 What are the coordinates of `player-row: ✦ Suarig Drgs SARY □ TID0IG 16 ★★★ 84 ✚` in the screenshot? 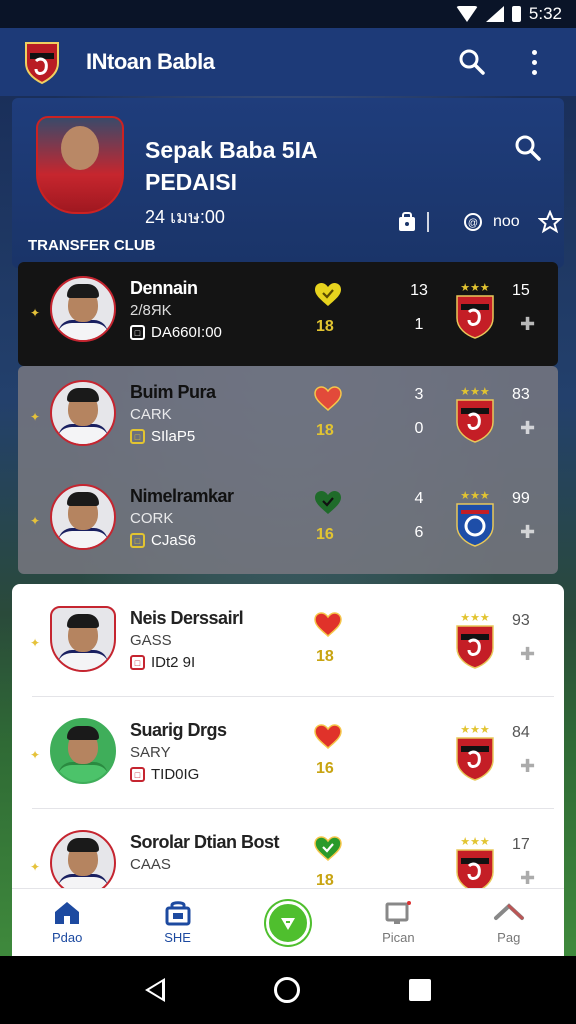 It's located at (288, 756).